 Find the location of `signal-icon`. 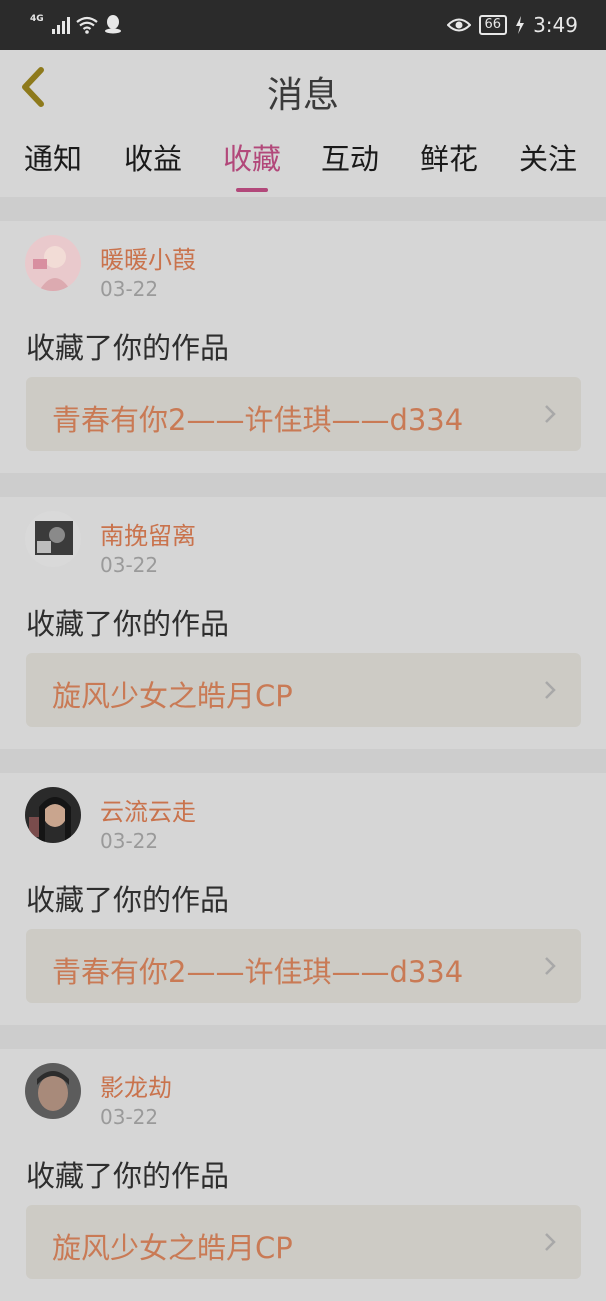

signal-icon is located at coordinates (60, 24).